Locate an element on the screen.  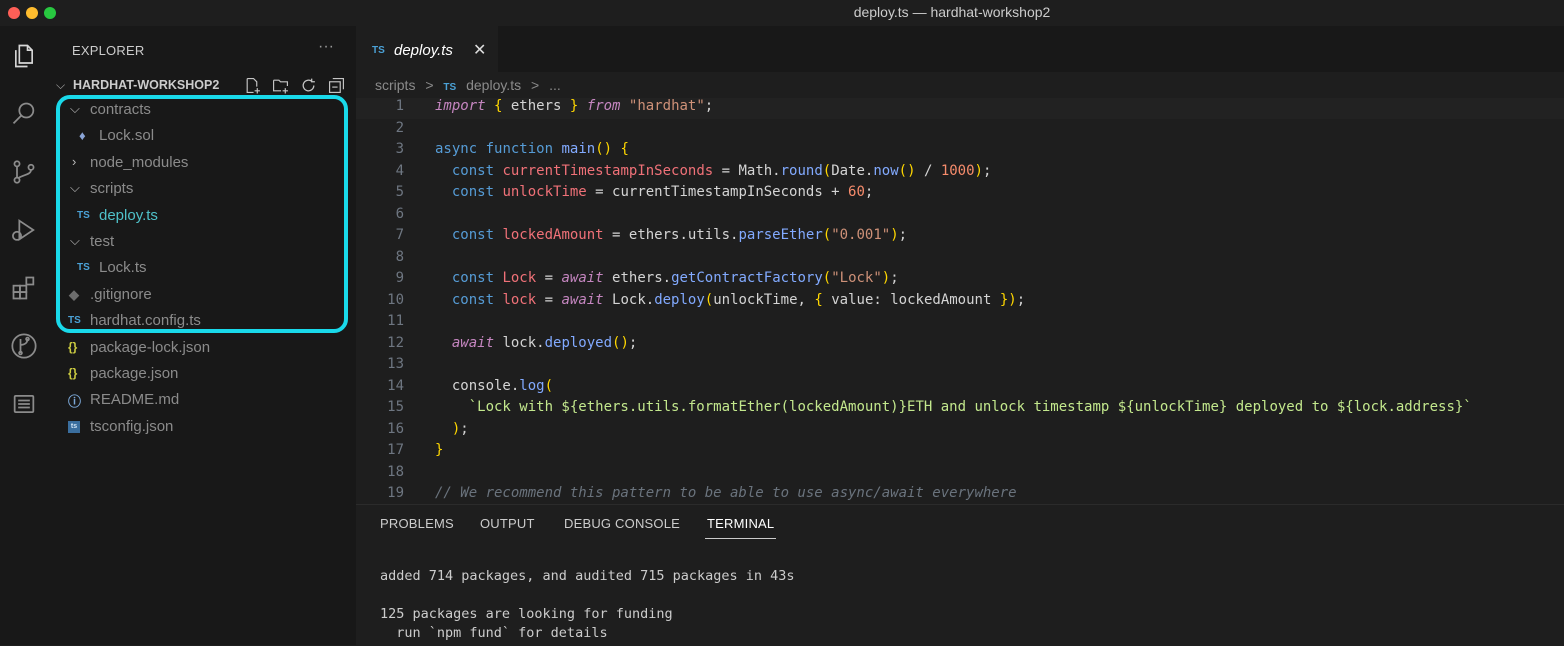
tree-file-tsconfig: ts tsconfig.json is located at coordinates (198, 428).